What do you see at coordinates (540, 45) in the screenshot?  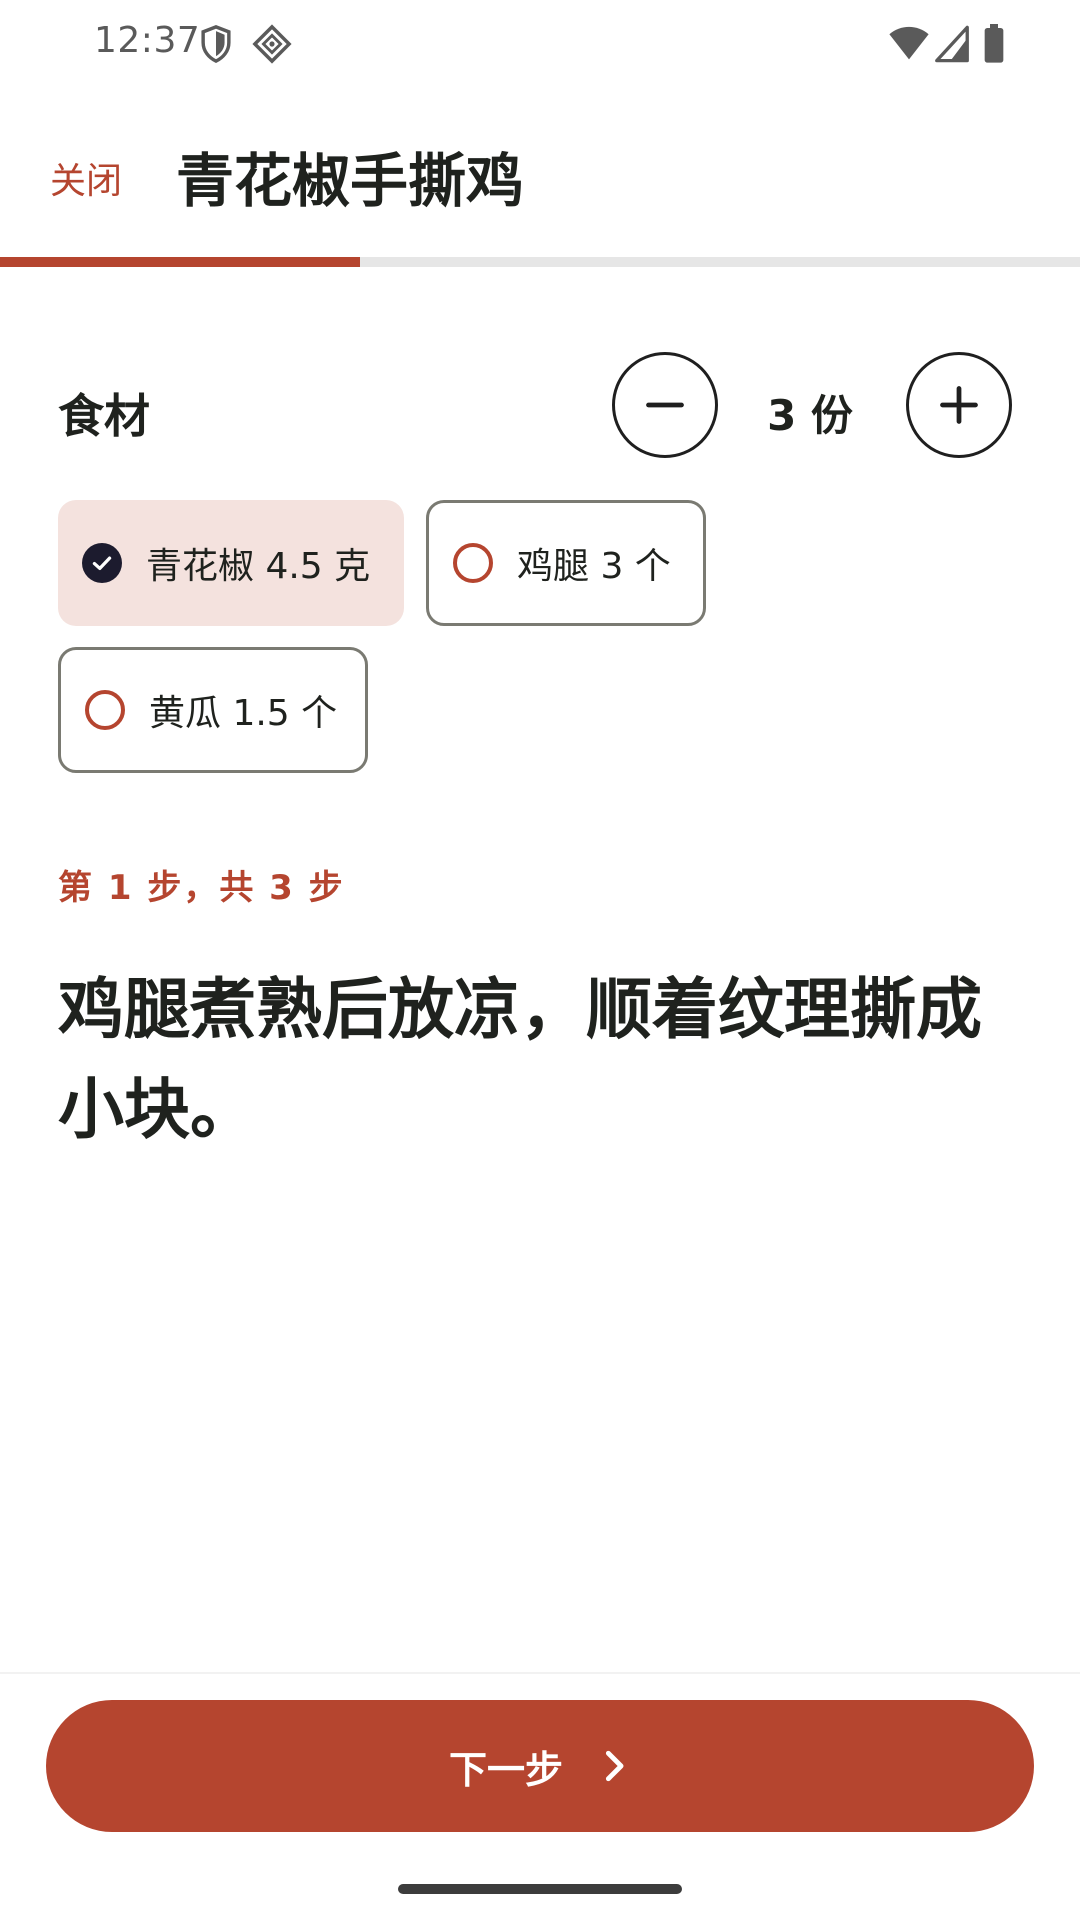 I see `status-bar: 12:37` at bounding box center [540, 45].